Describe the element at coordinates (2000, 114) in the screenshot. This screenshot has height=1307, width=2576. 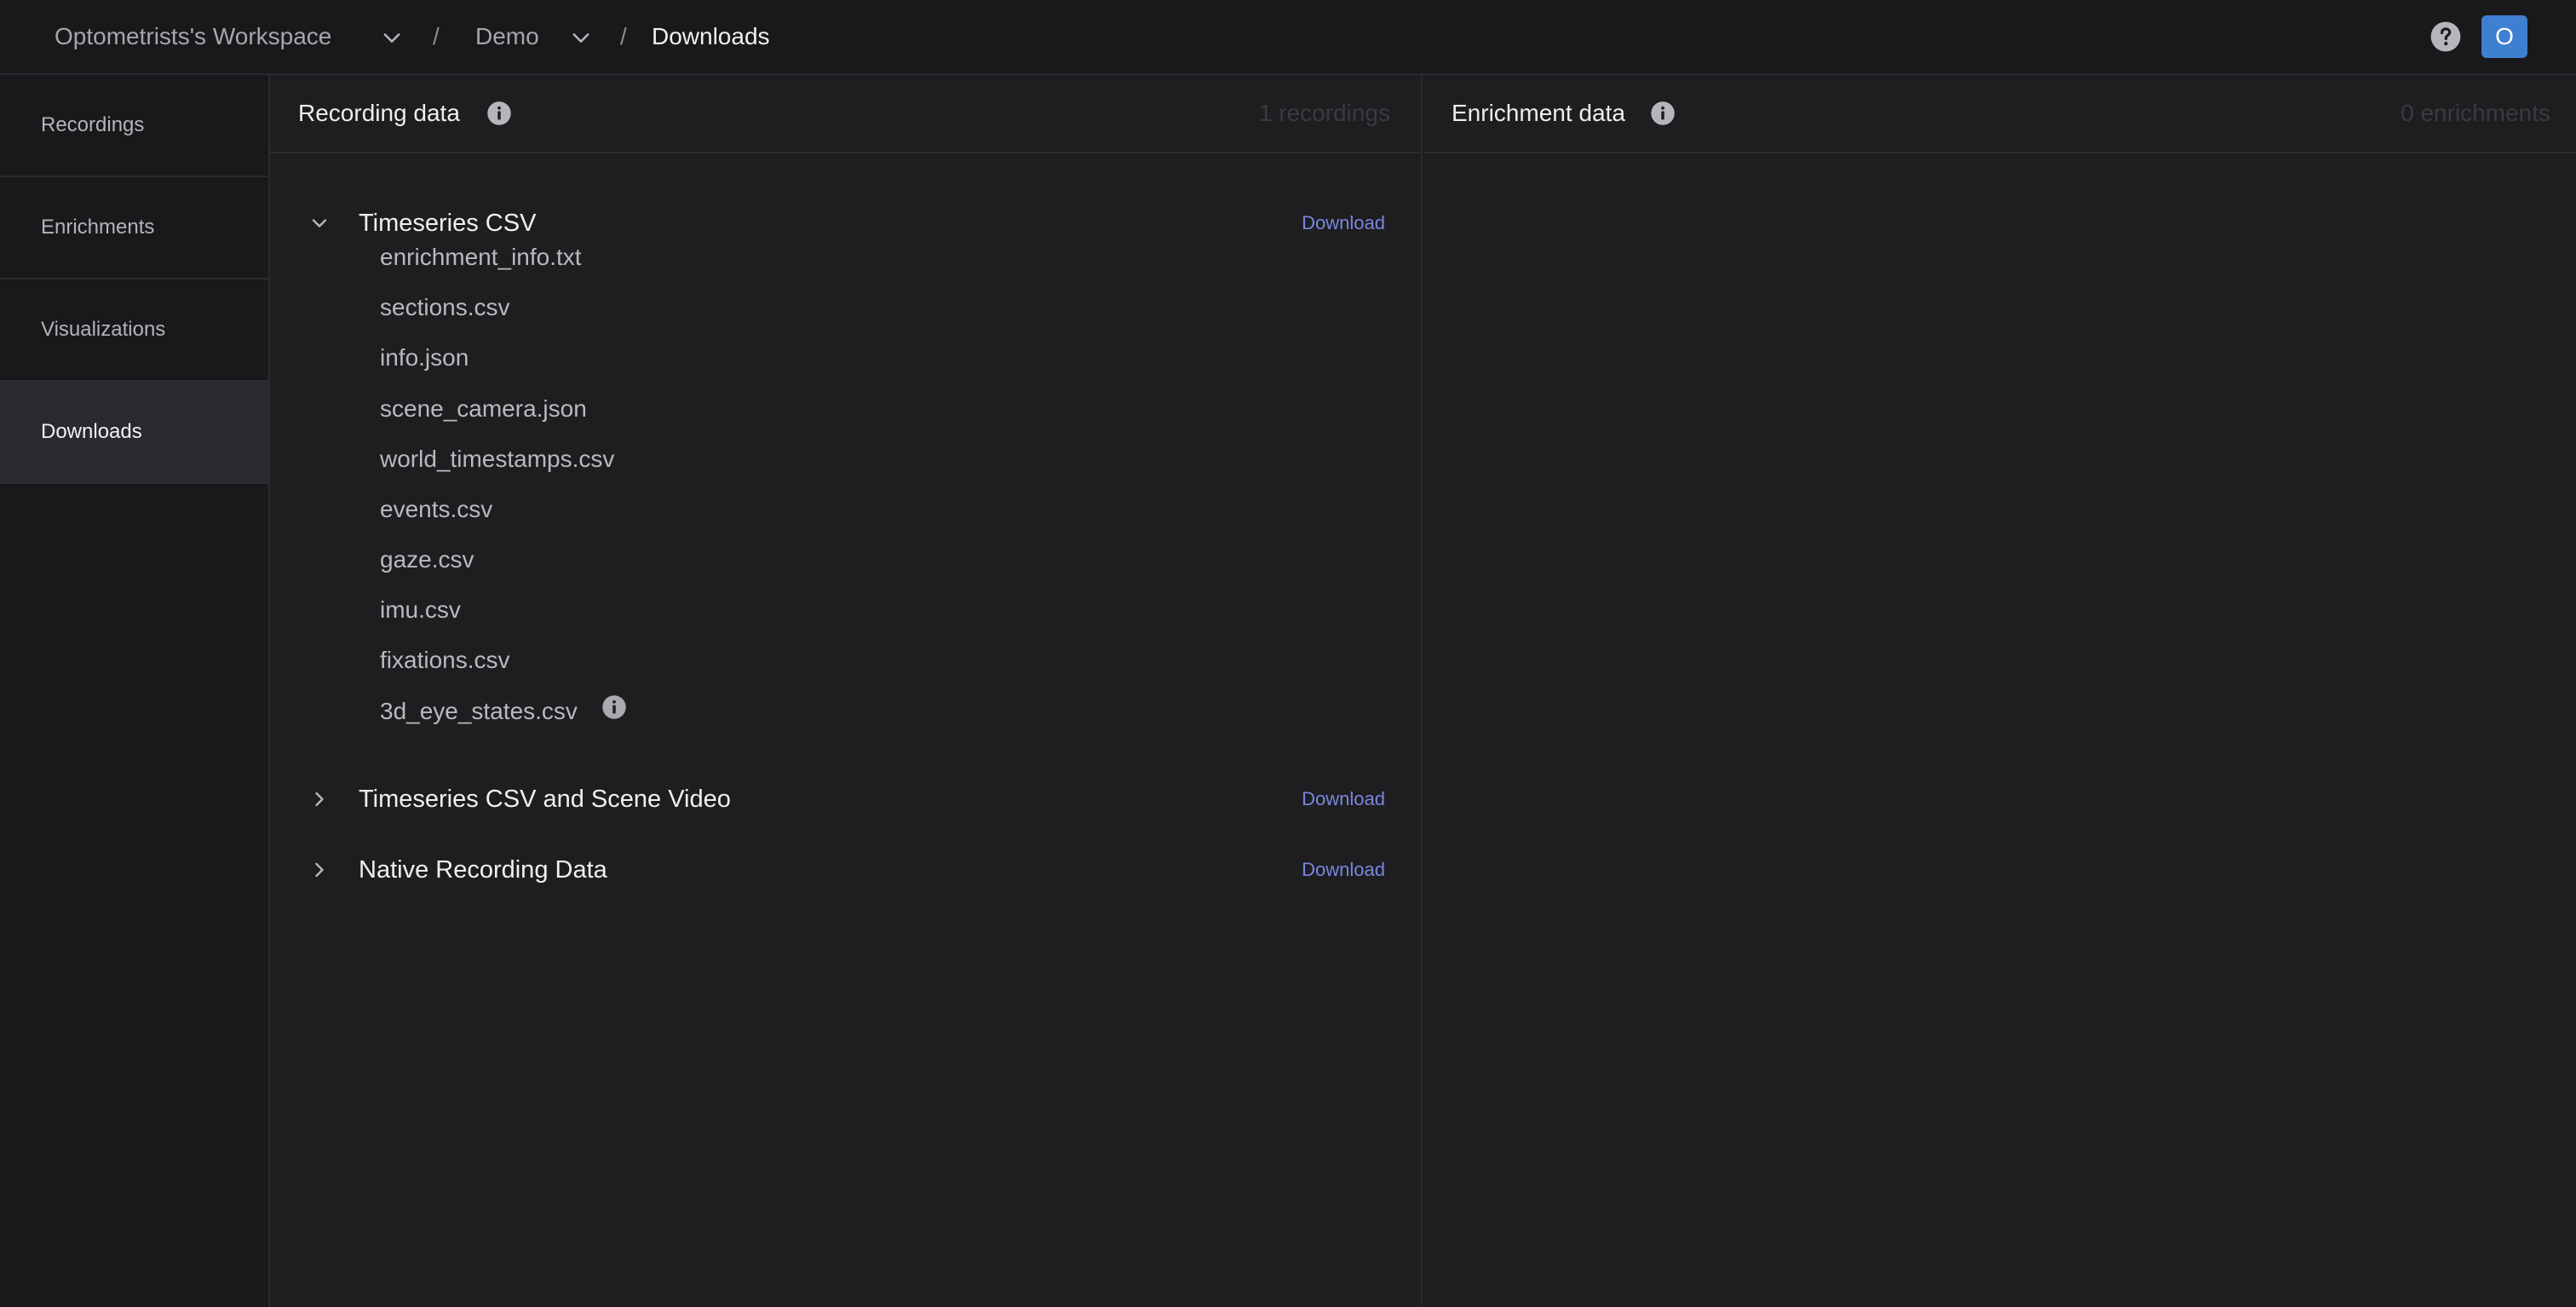
I see `enrichment-panel-header: Enrichment data 0 enrichments` at that location.